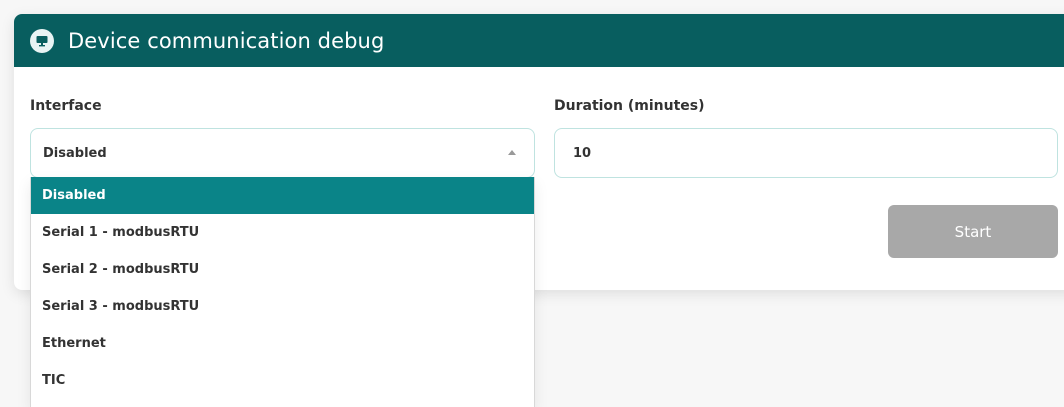 This screenshot has width=1064, height=407. What do you see at coordinates (806, 153) in the screenshot?
I see `duration-input: 10` at bounding box center [806, 153].